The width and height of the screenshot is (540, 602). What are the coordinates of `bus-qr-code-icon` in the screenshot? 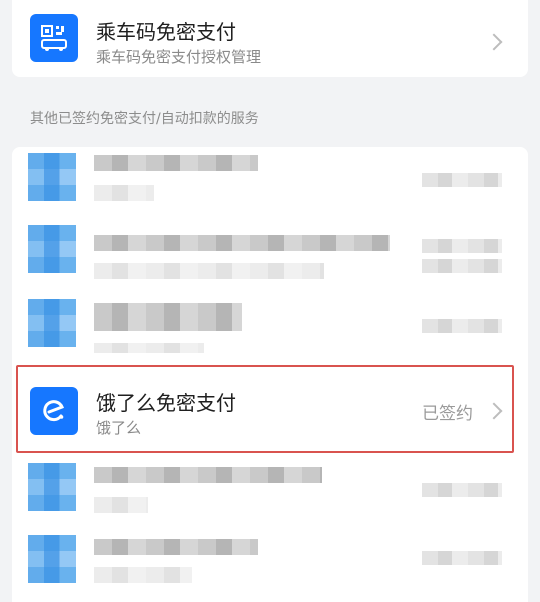 It's located at (54, 38).